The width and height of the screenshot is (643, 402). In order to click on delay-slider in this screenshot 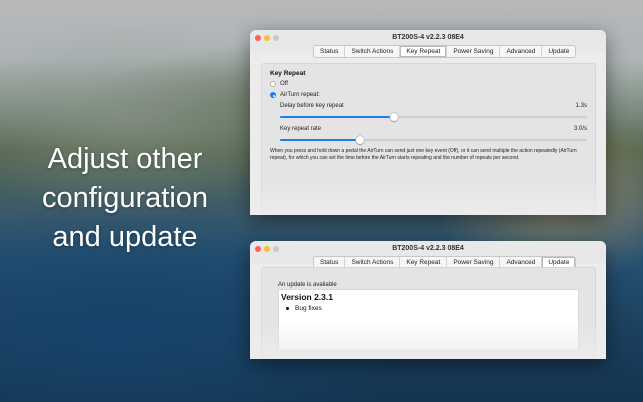, I will do `click(433, 117)`.